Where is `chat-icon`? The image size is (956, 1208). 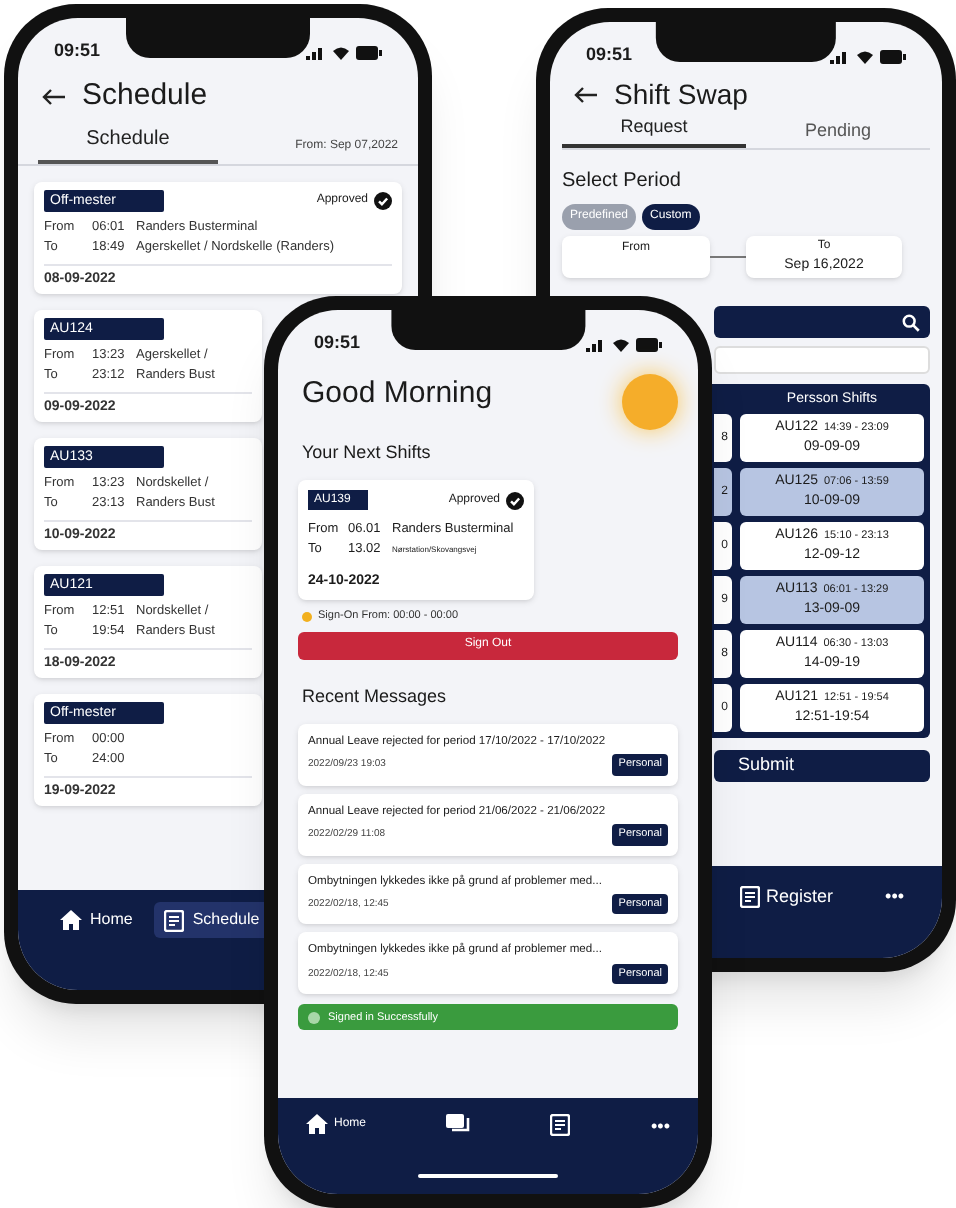 chat-icon is located at coordinates (458, 1124).